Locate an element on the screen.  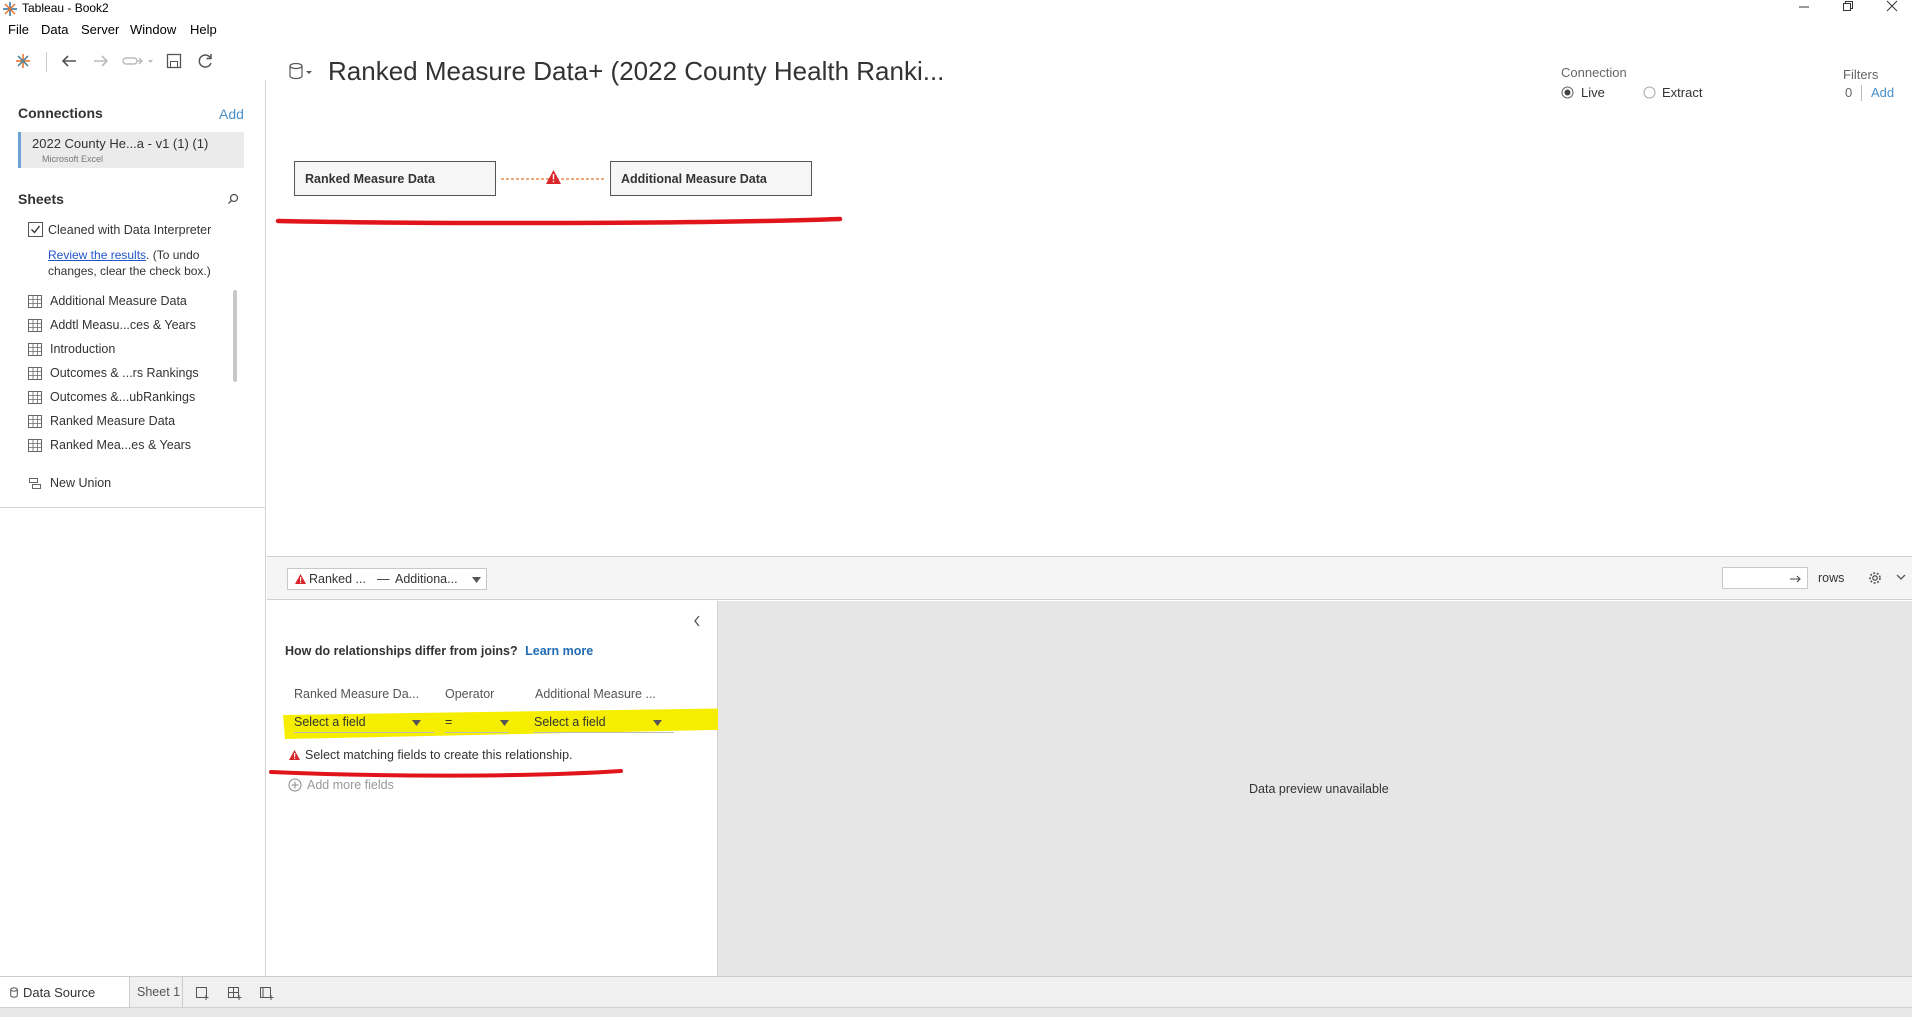
right-field-select: Select a field is located at coordinates (604, 724).